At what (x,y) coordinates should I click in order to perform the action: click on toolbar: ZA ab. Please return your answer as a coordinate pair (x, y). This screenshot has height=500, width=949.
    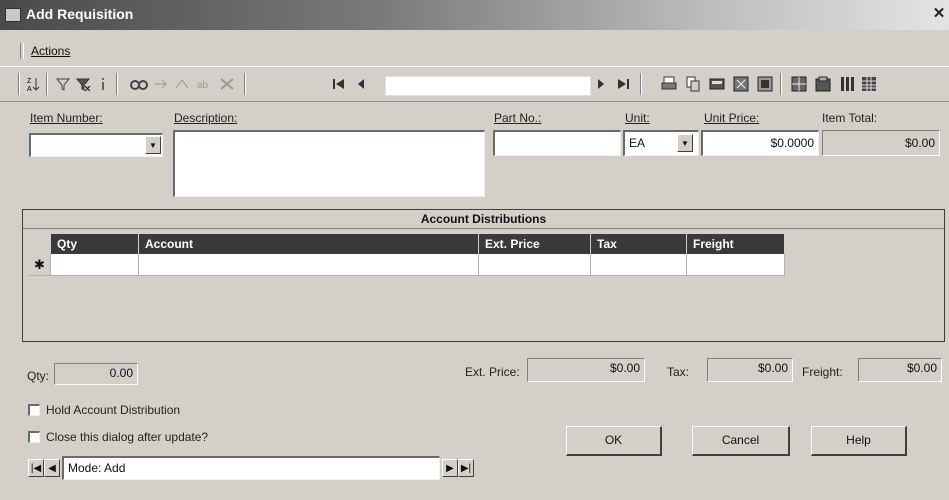
    Looking at the image, I should click on (474, 84).